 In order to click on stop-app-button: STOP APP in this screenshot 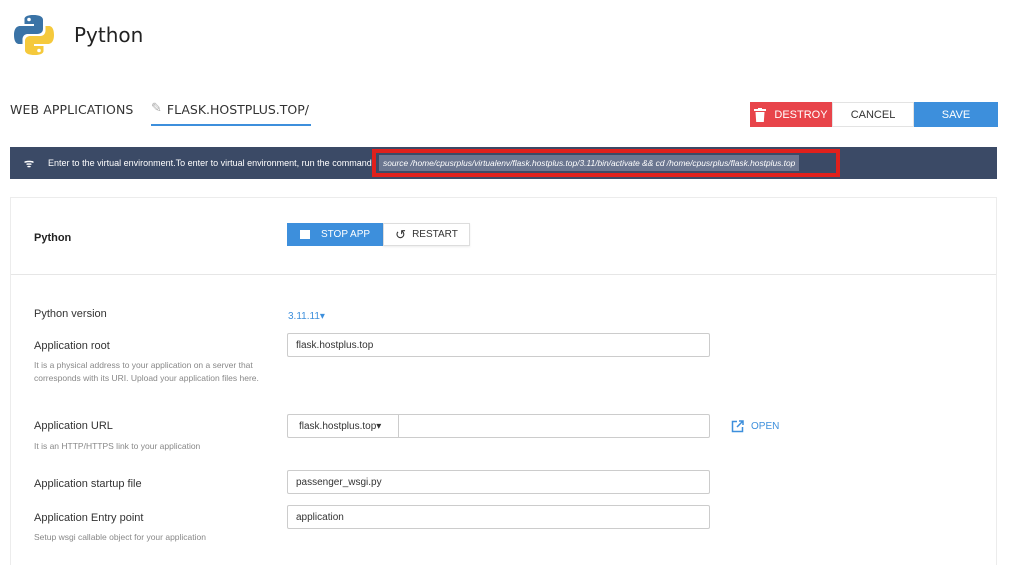, I will do `click(335, 234)`.